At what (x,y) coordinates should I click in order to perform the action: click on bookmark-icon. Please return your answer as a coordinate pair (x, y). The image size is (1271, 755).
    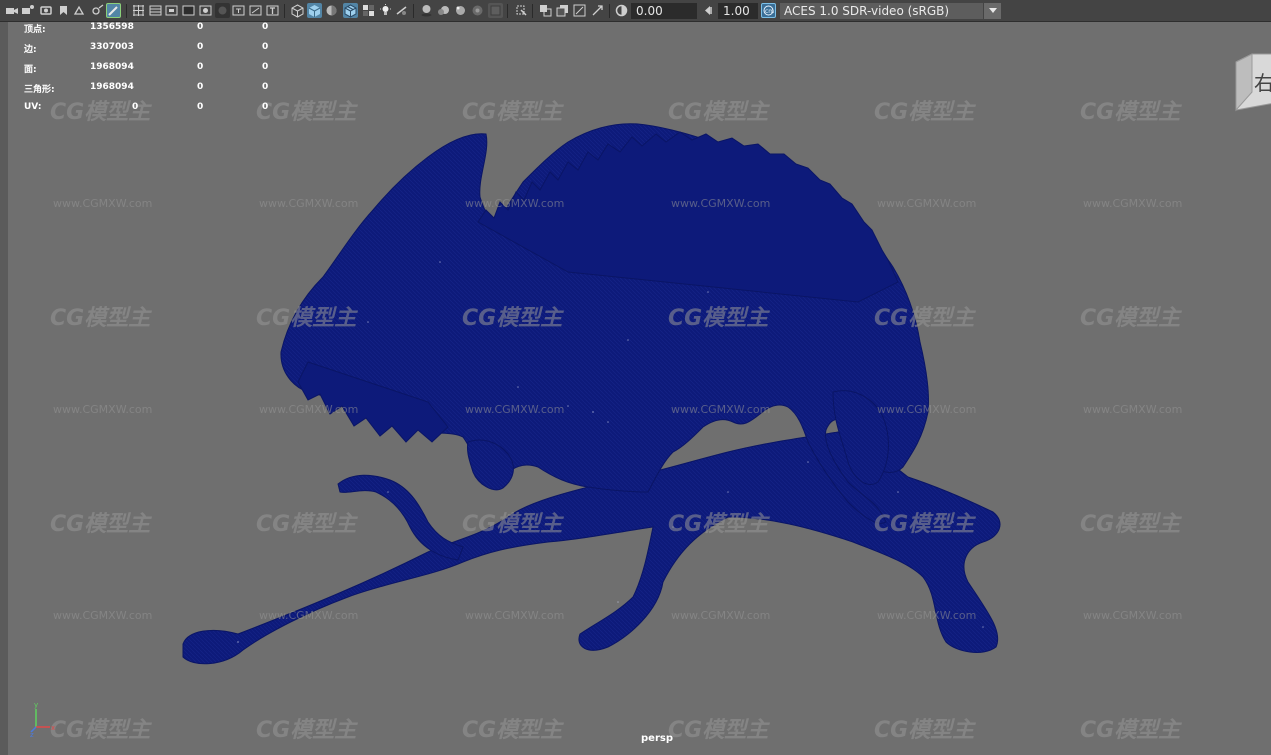
    Looking at the image, I should click on (45, 10).